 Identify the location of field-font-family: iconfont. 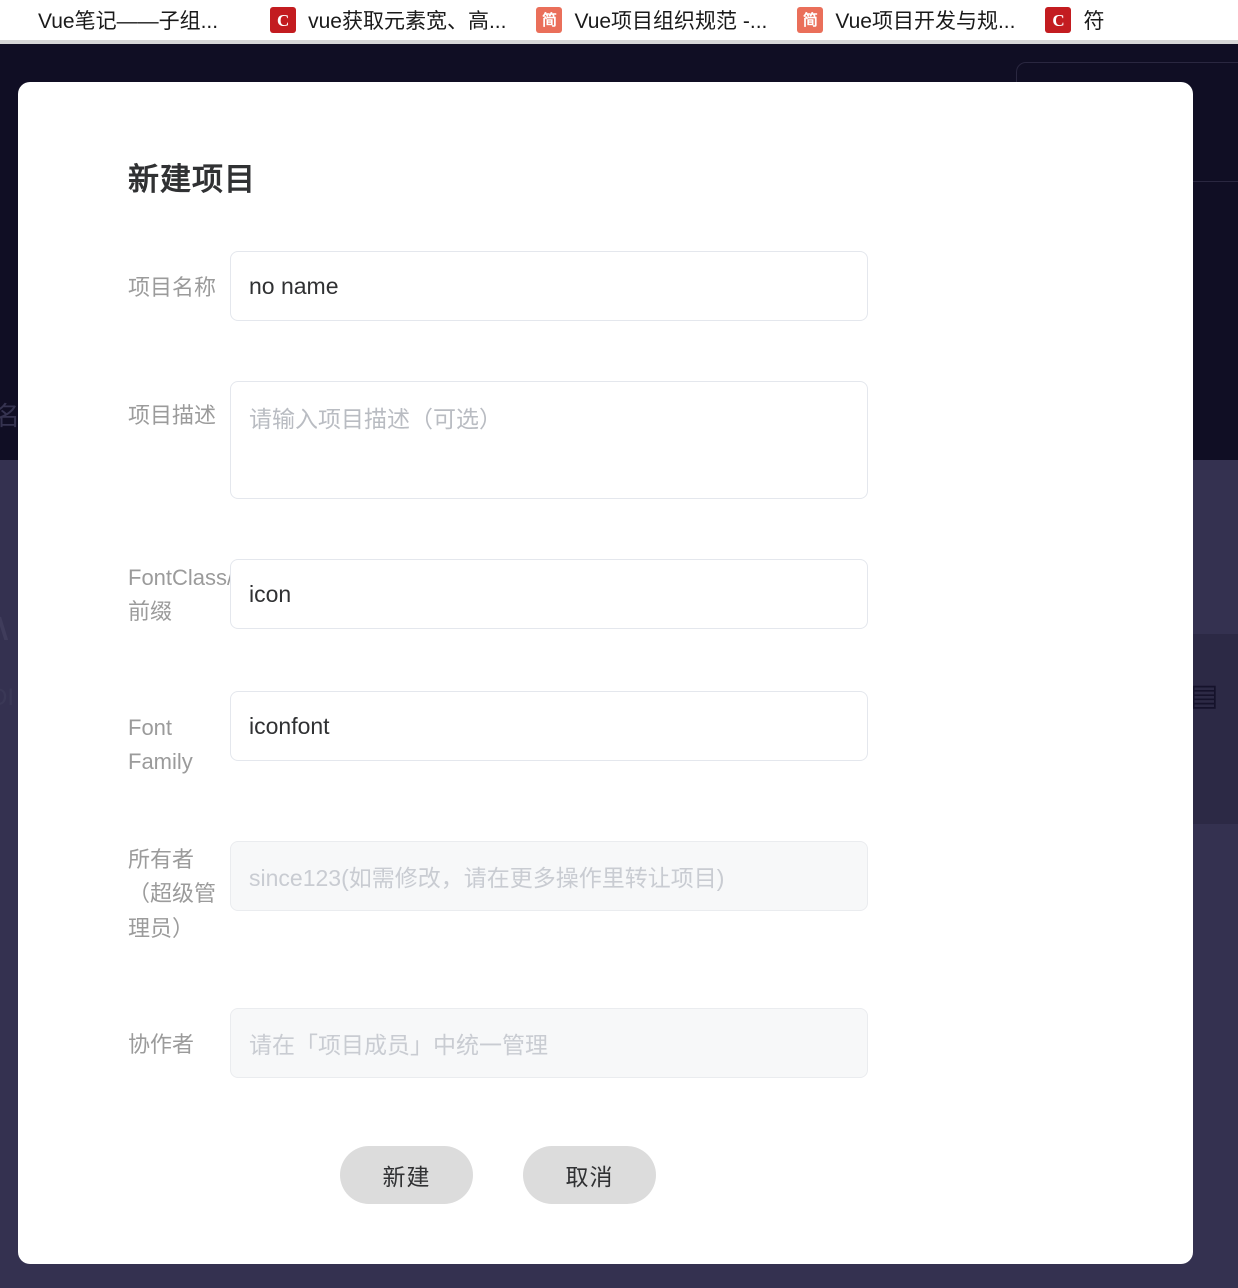
(549, 726).